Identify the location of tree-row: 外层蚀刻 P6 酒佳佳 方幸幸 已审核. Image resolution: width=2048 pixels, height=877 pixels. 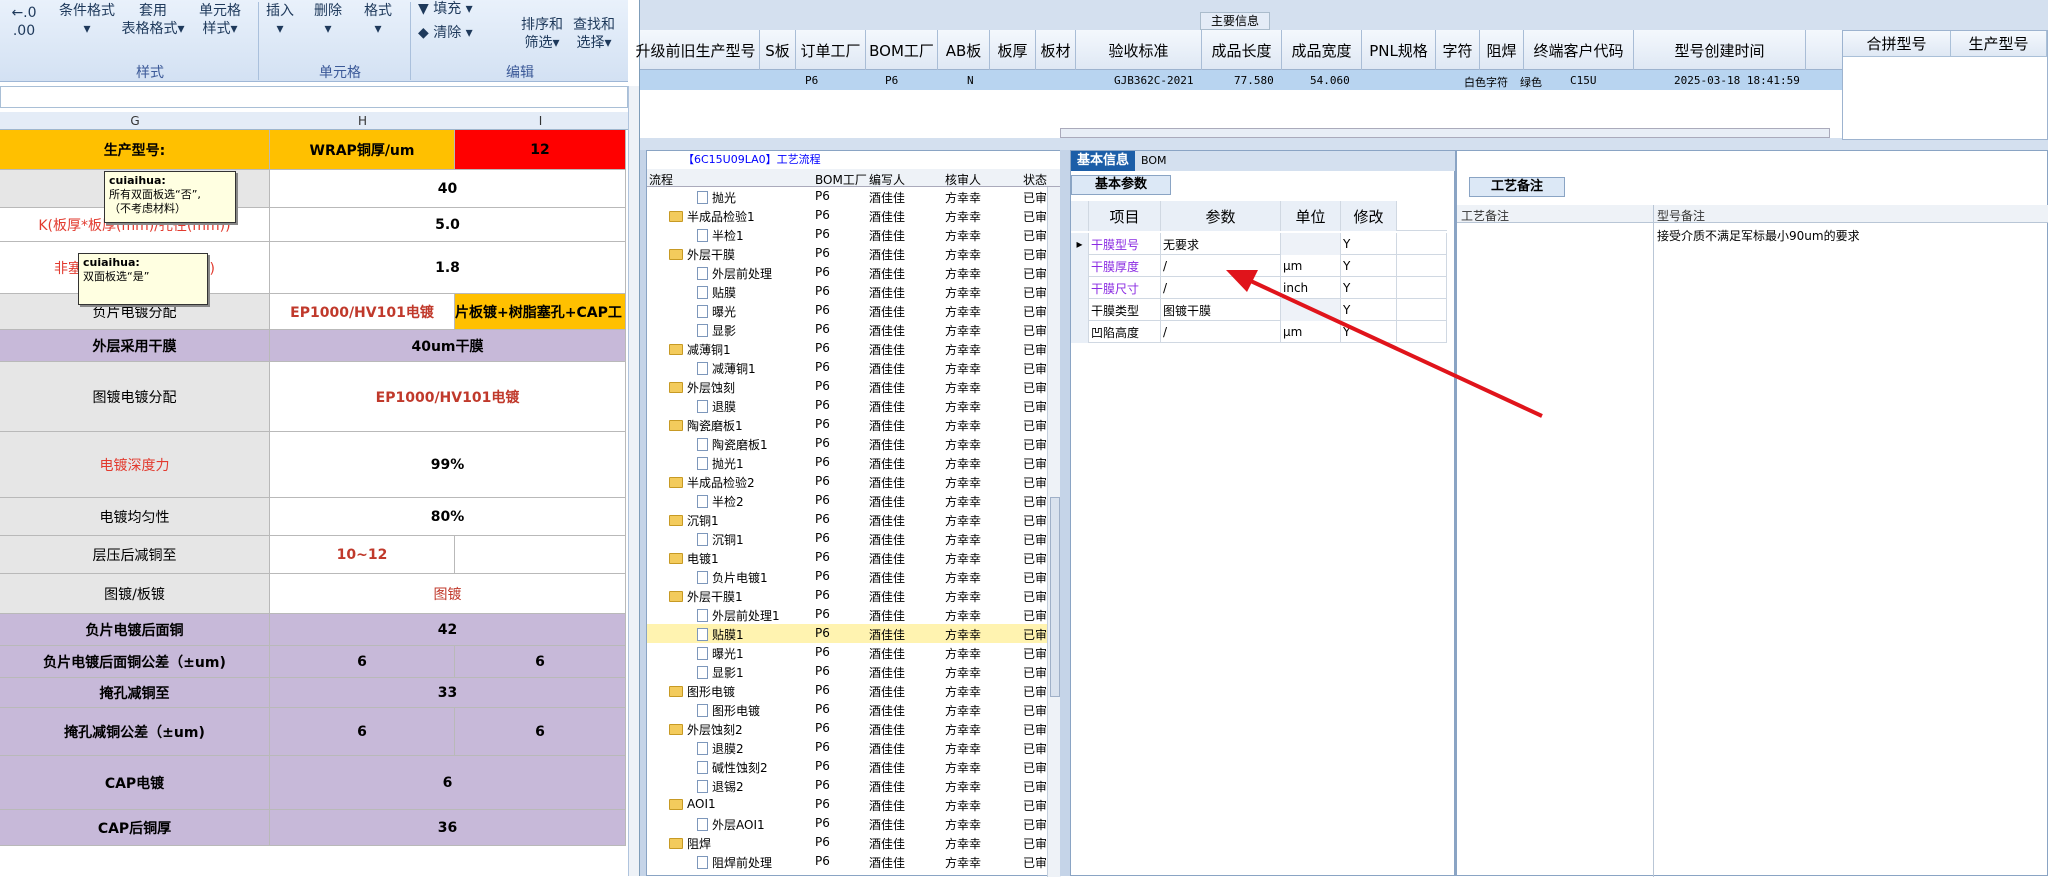
(847, 386).